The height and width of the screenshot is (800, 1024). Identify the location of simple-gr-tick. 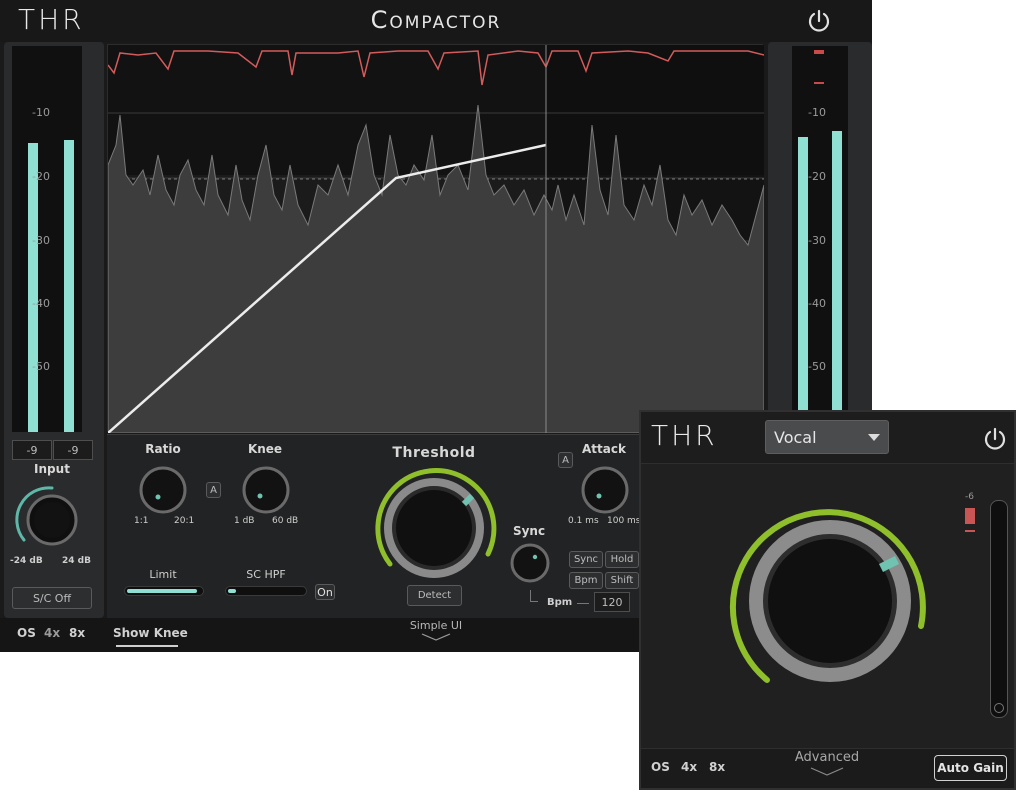
(970, 531).